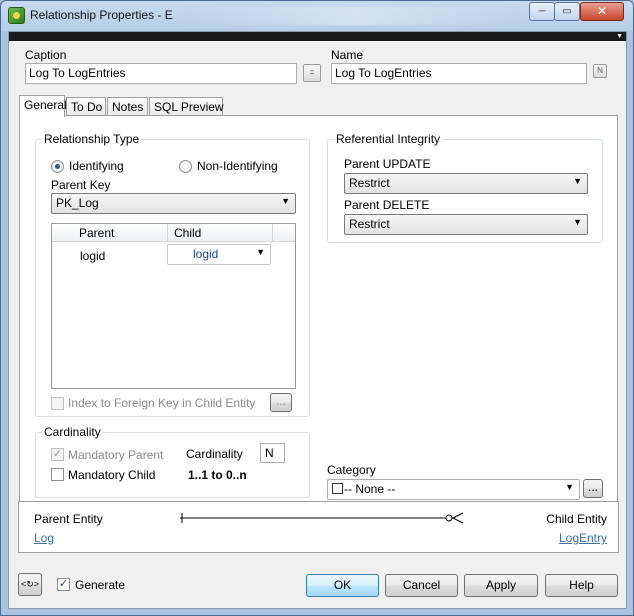 The height and width of the screenshot is (616, 634). Describe the element at coordinates (57, 454) in the screenshot. I see `mandatory-parent-checkbox: ✓` at that location.